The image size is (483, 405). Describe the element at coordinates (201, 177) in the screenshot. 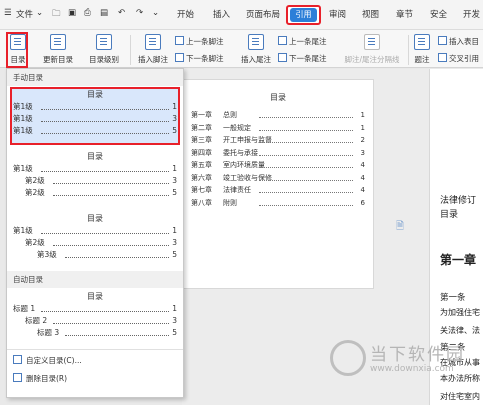

I see `doc-toc-chapter: 第六章` at that location.